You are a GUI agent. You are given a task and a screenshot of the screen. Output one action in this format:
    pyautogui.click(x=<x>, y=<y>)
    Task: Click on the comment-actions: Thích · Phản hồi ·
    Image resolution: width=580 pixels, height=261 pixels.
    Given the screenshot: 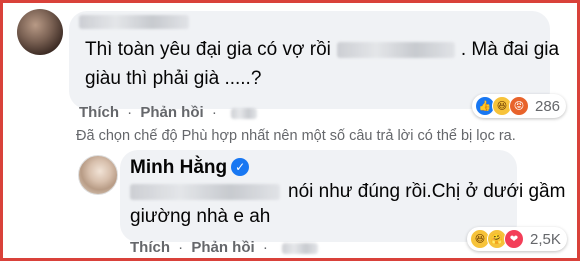 What is the action you would take?
    pyautogui.click(x=168, y=112)
    